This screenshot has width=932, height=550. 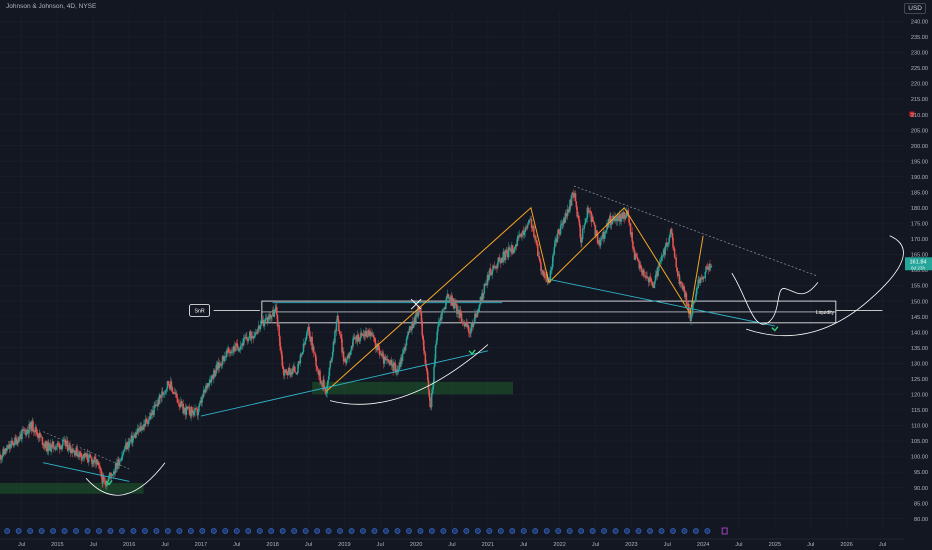 I want to click on x-tick-label: 2021, so click(x=488, y=545).